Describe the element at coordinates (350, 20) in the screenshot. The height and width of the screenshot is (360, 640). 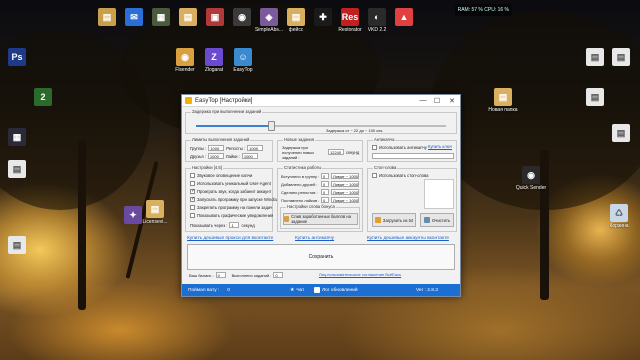
I see `desktop-icon: Res Restorator` at that location.